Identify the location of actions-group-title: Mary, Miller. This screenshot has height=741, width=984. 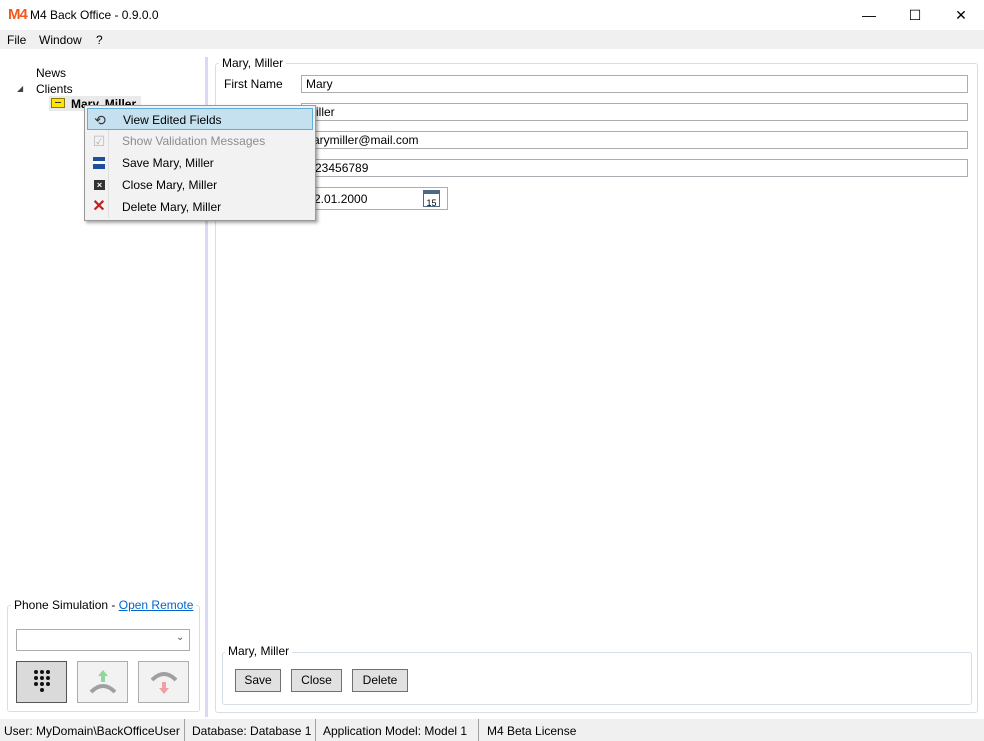
(259, 651).